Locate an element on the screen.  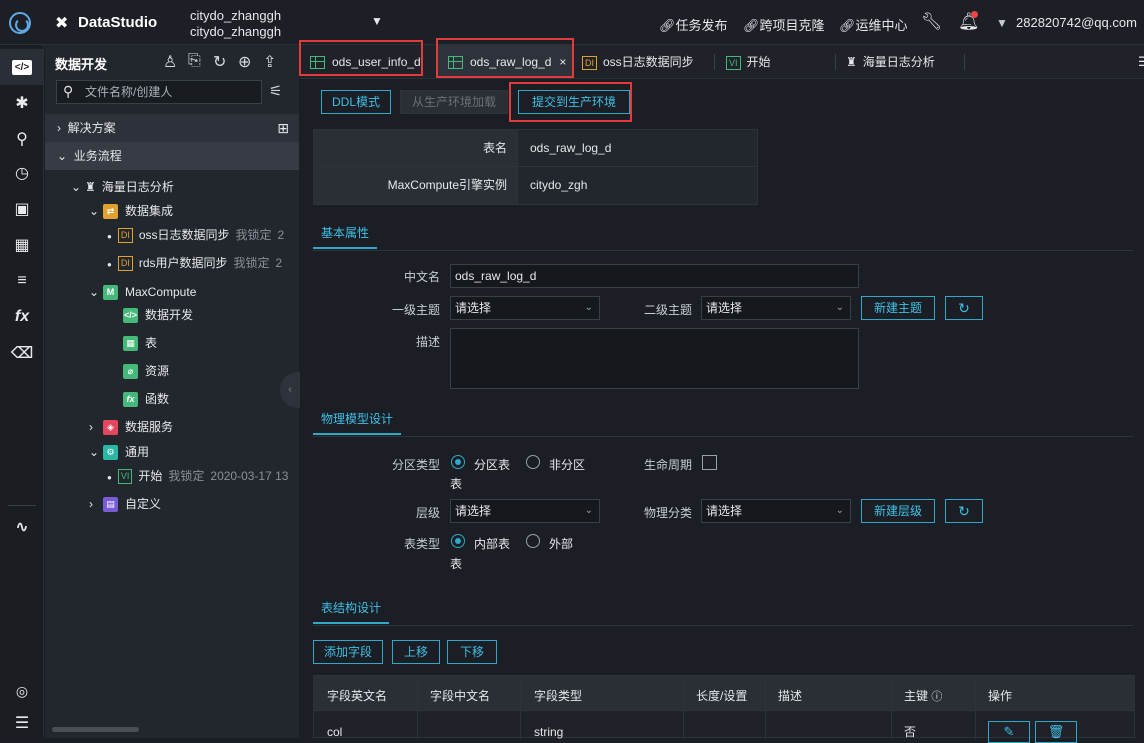
section-physical: 物理模型设计 is located at coordinates (357, 421).